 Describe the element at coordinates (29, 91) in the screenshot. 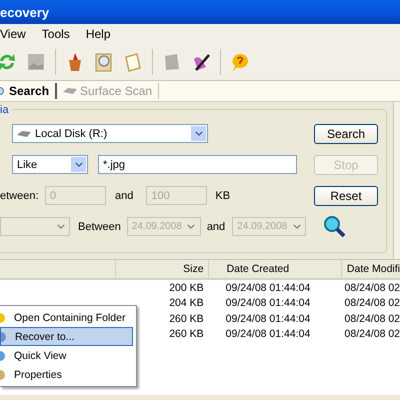

I see `tab: Search` at that location.